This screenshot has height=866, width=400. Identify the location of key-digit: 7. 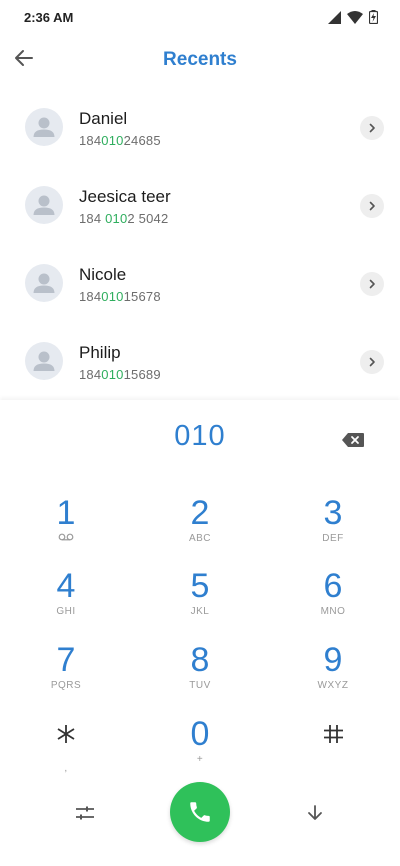
(66, 660).